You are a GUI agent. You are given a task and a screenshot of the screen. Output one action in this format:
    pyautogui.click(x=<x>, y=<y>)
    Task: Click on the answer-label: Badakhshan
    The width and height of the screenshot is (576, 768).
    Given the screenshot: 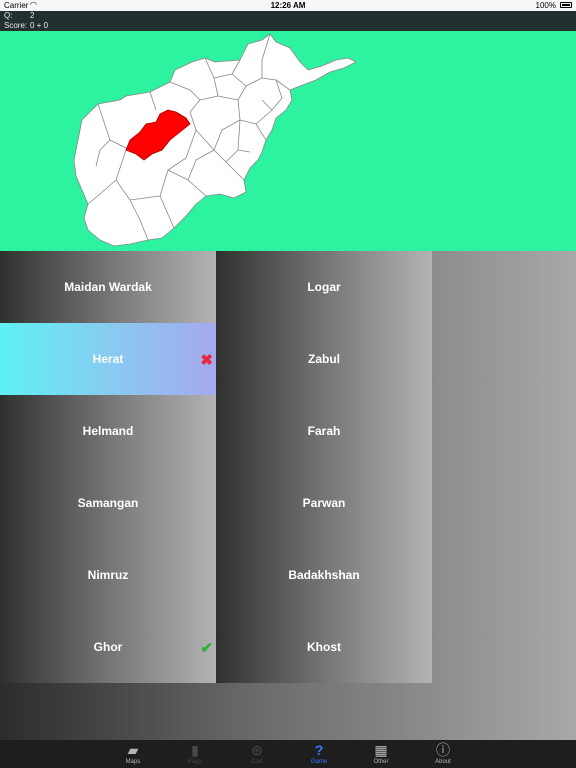 What is the action you would take?
    pyautogui.click(x=324, y=575)
    